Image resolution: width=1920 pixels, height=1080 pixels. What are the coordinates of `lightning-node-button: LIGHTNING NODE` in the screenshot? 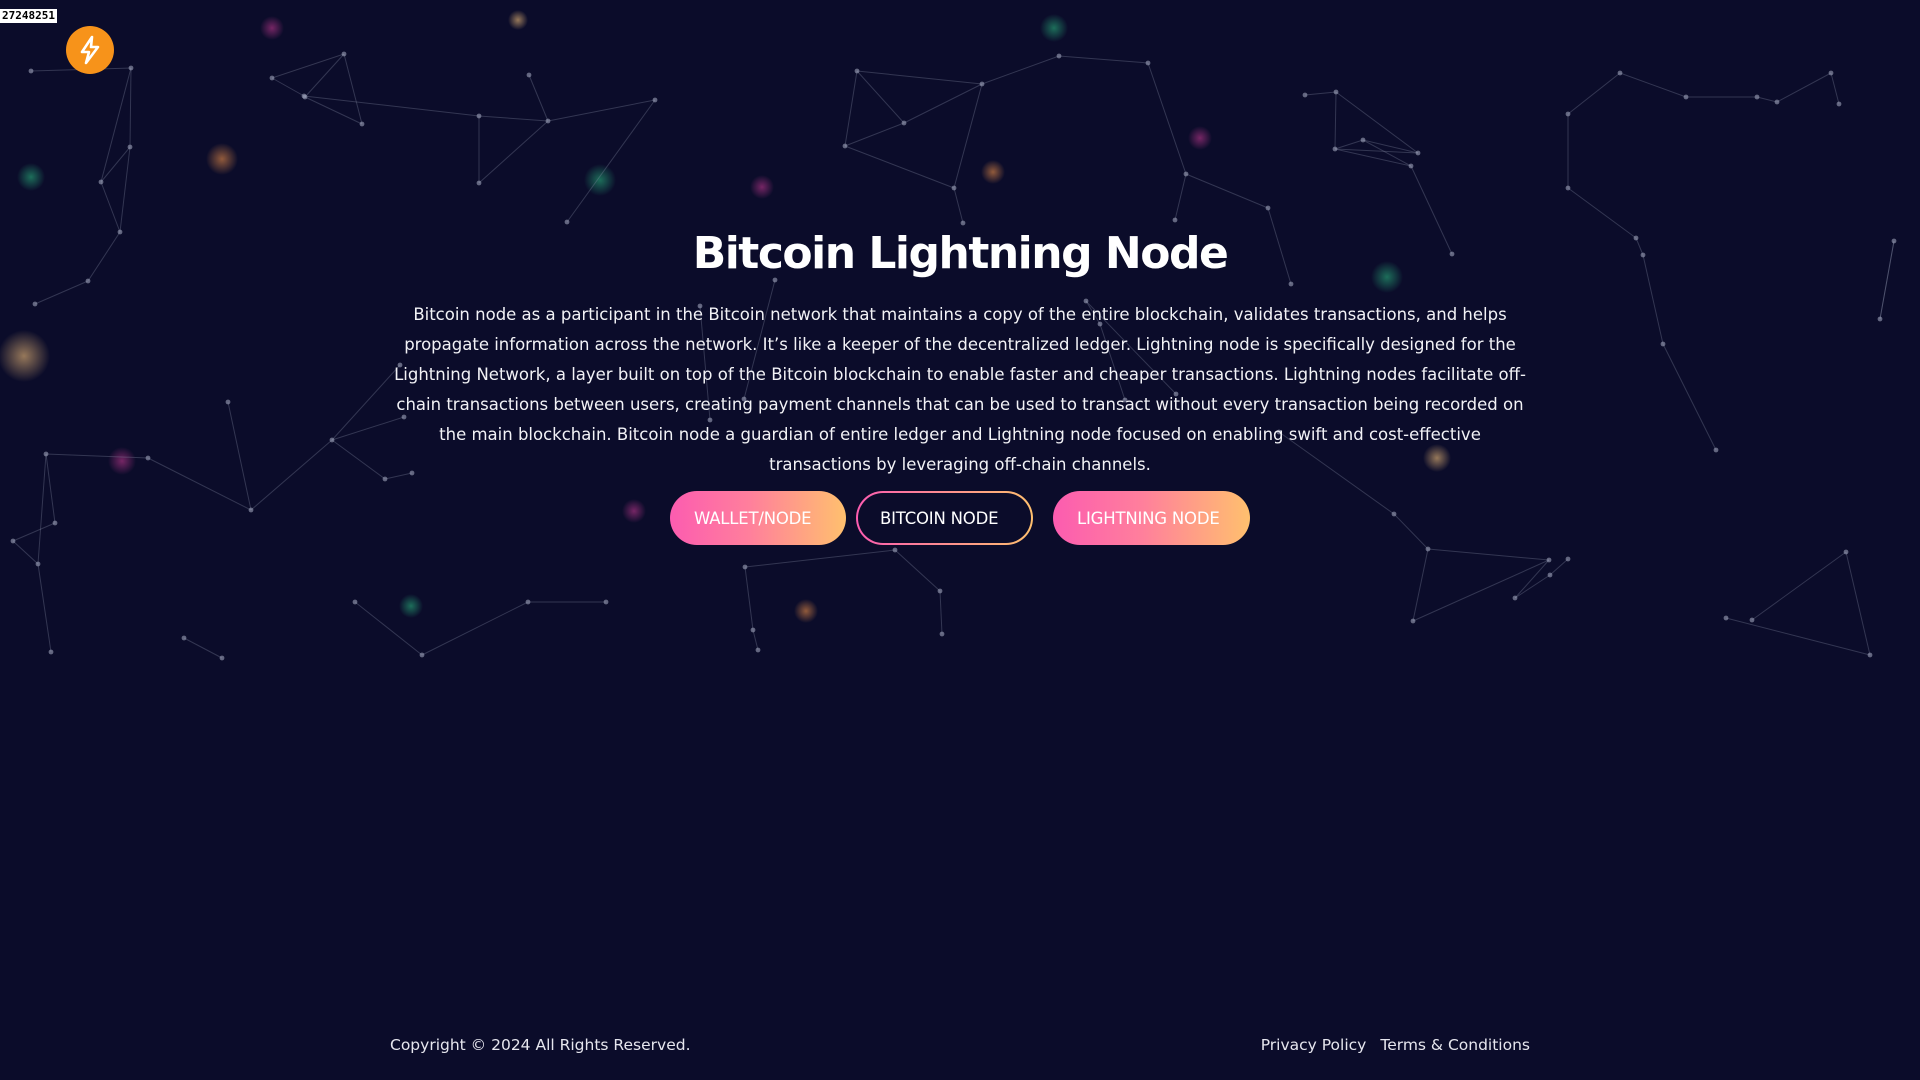 It's located at (1151, 518).